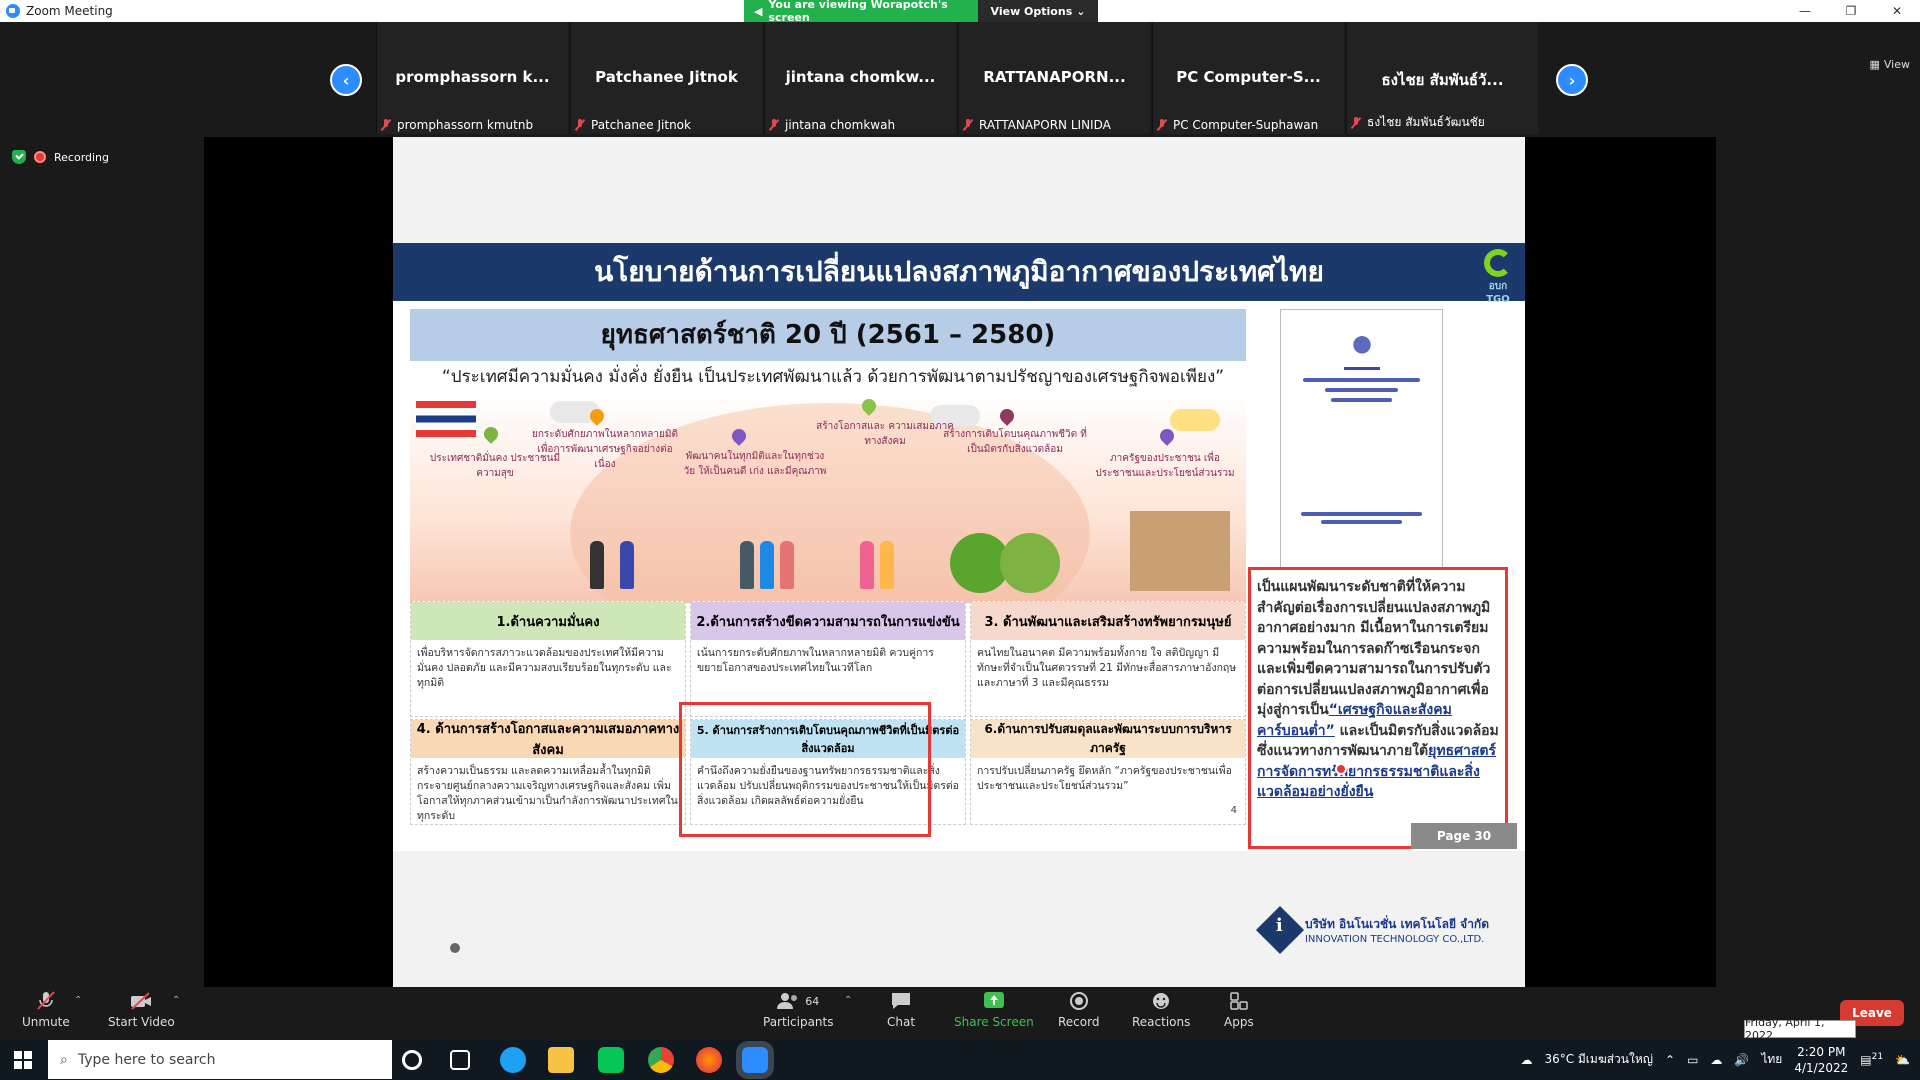 Image resolution: width=1920 pixels, height=1080 pixels. Describe the element at coordinates (1464, 836) in the screenshot. I see `page-tag: Page 30` at that location.